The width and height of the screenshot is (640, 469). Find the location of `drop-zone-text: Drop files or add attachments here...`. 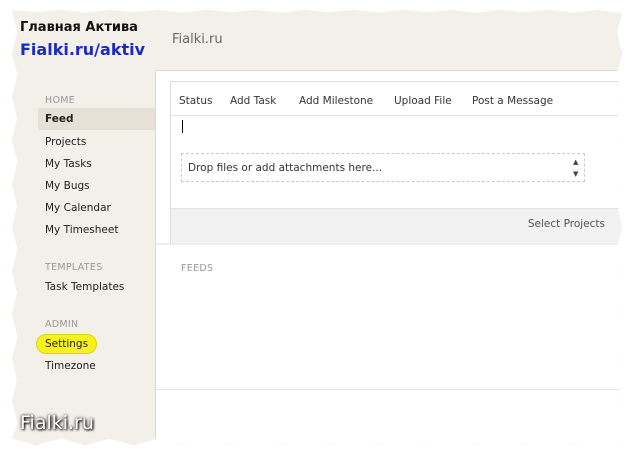

drop-zone-text: Drop files or add attachments here... is located at coordinates (285, 168).